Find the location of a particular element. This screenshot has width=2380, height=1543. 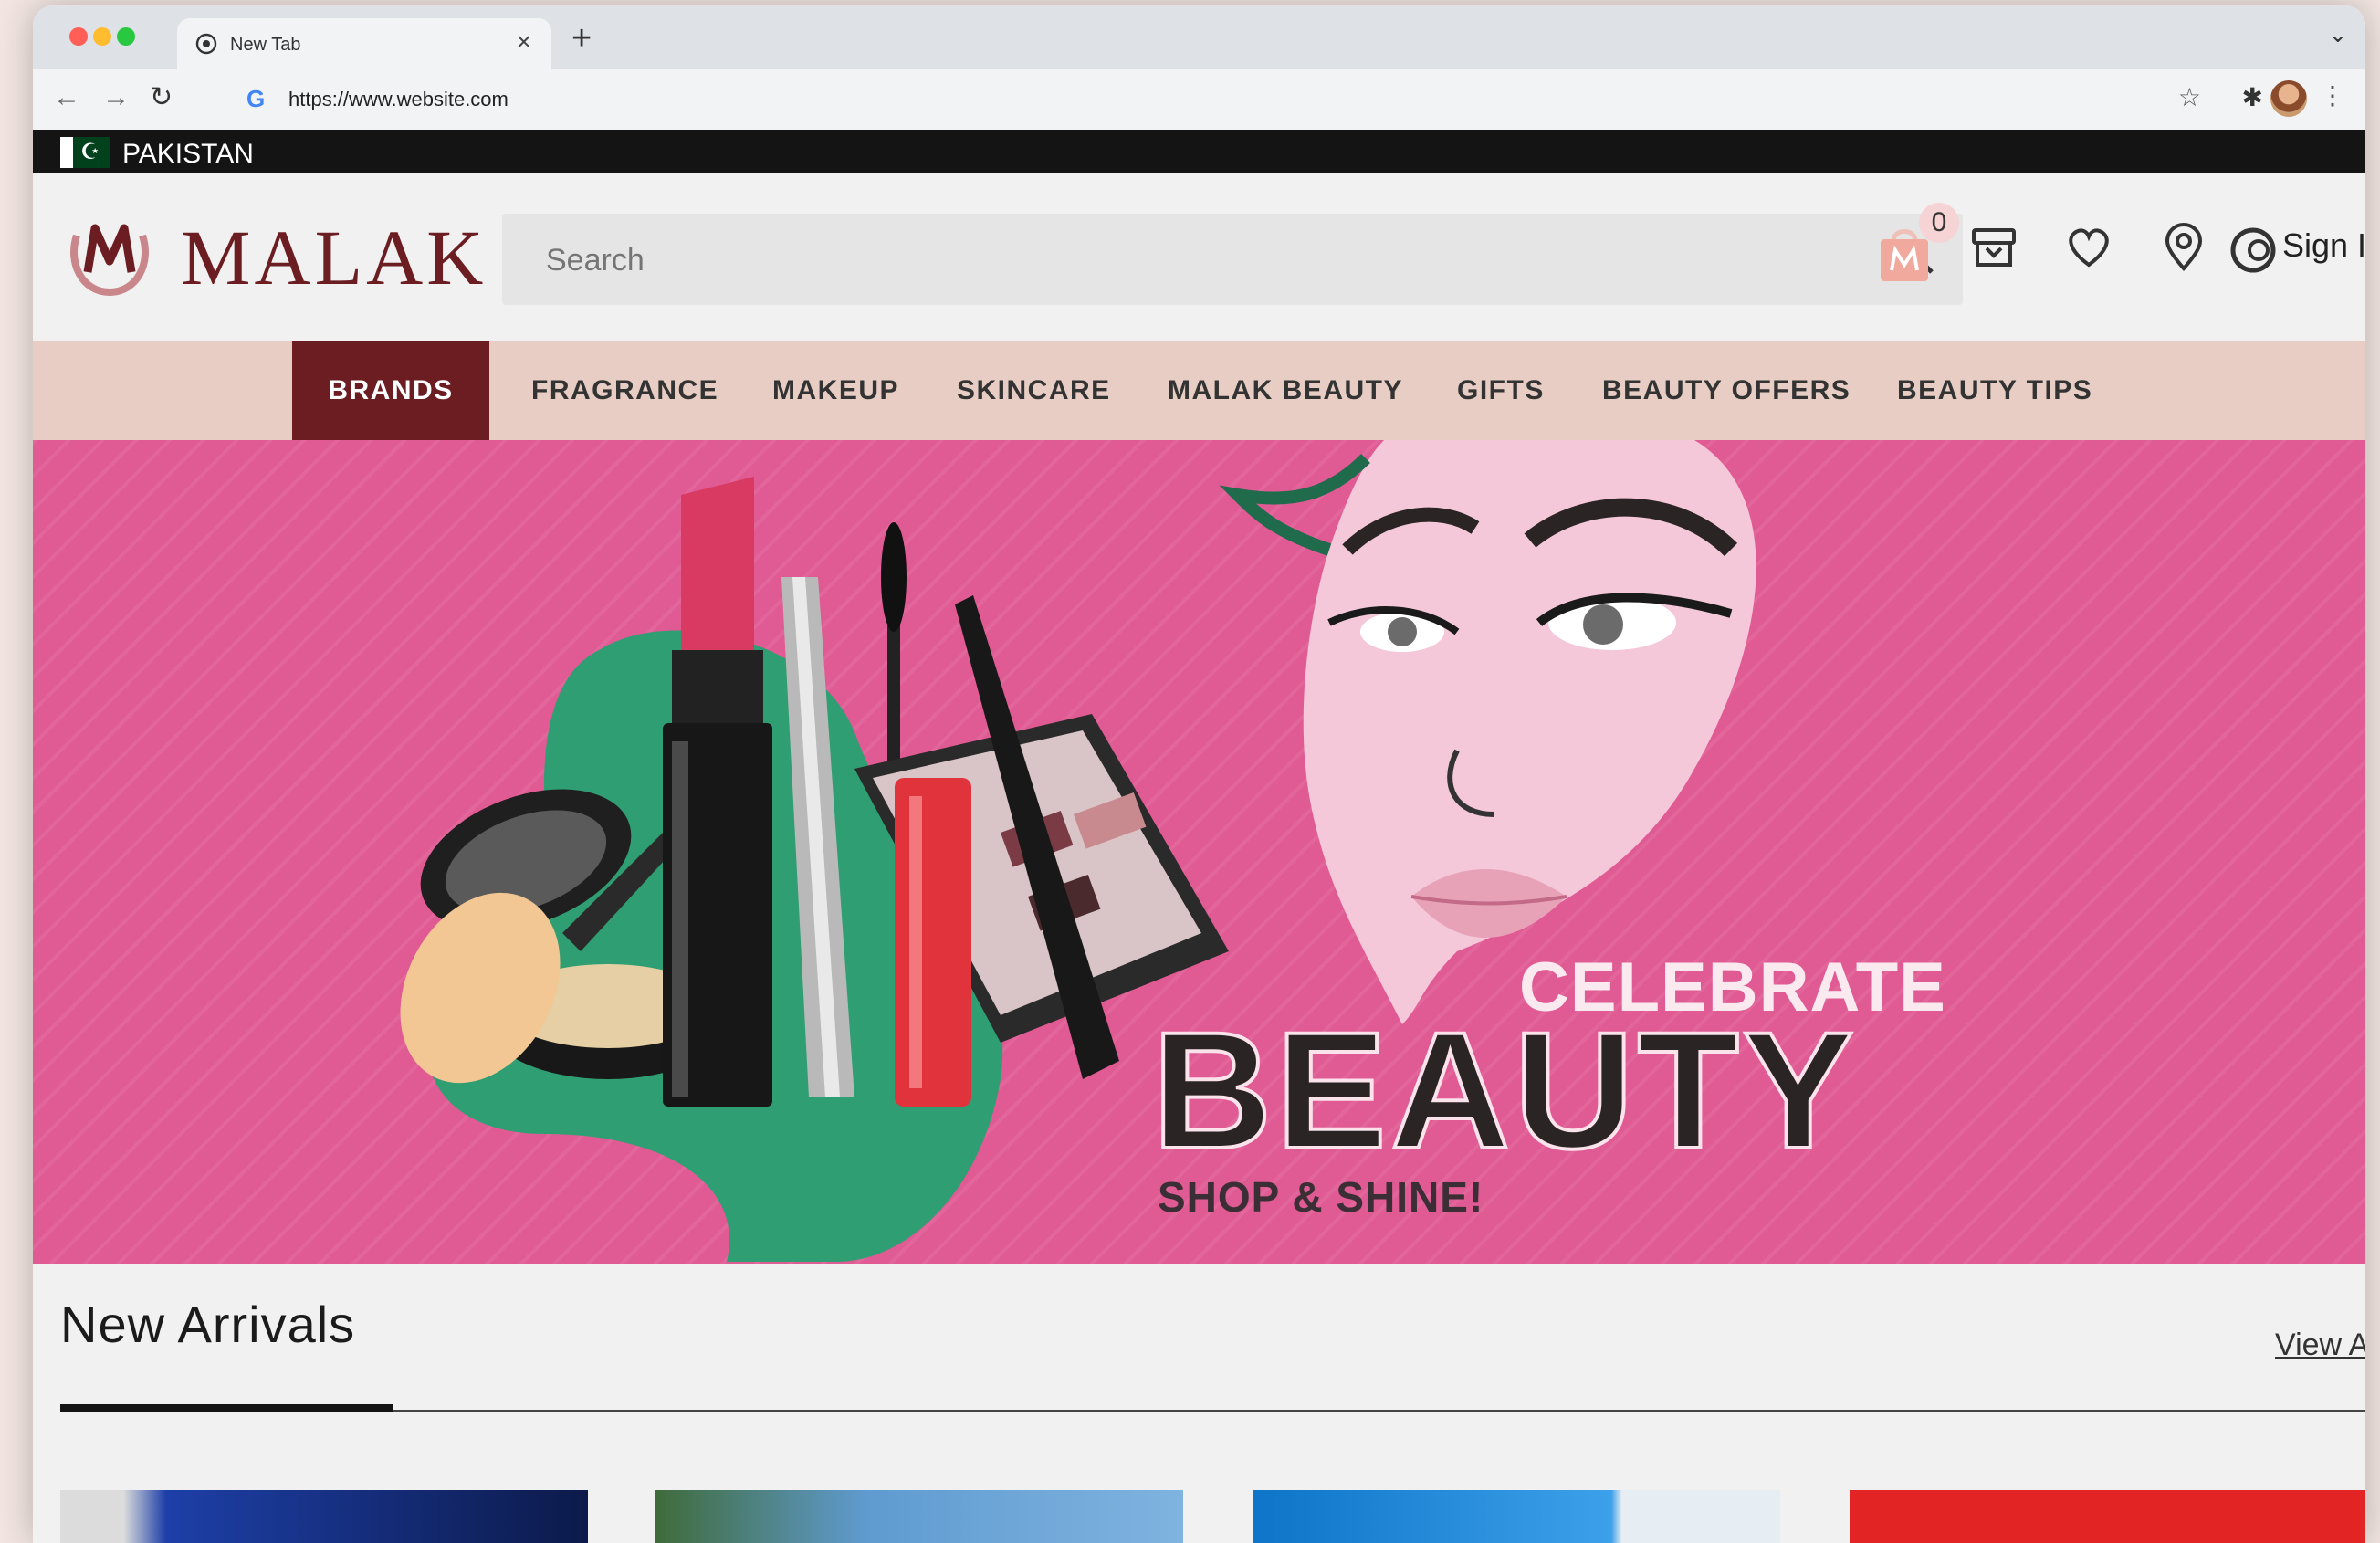

profile-avatar is located at coordinates (2288, 99).